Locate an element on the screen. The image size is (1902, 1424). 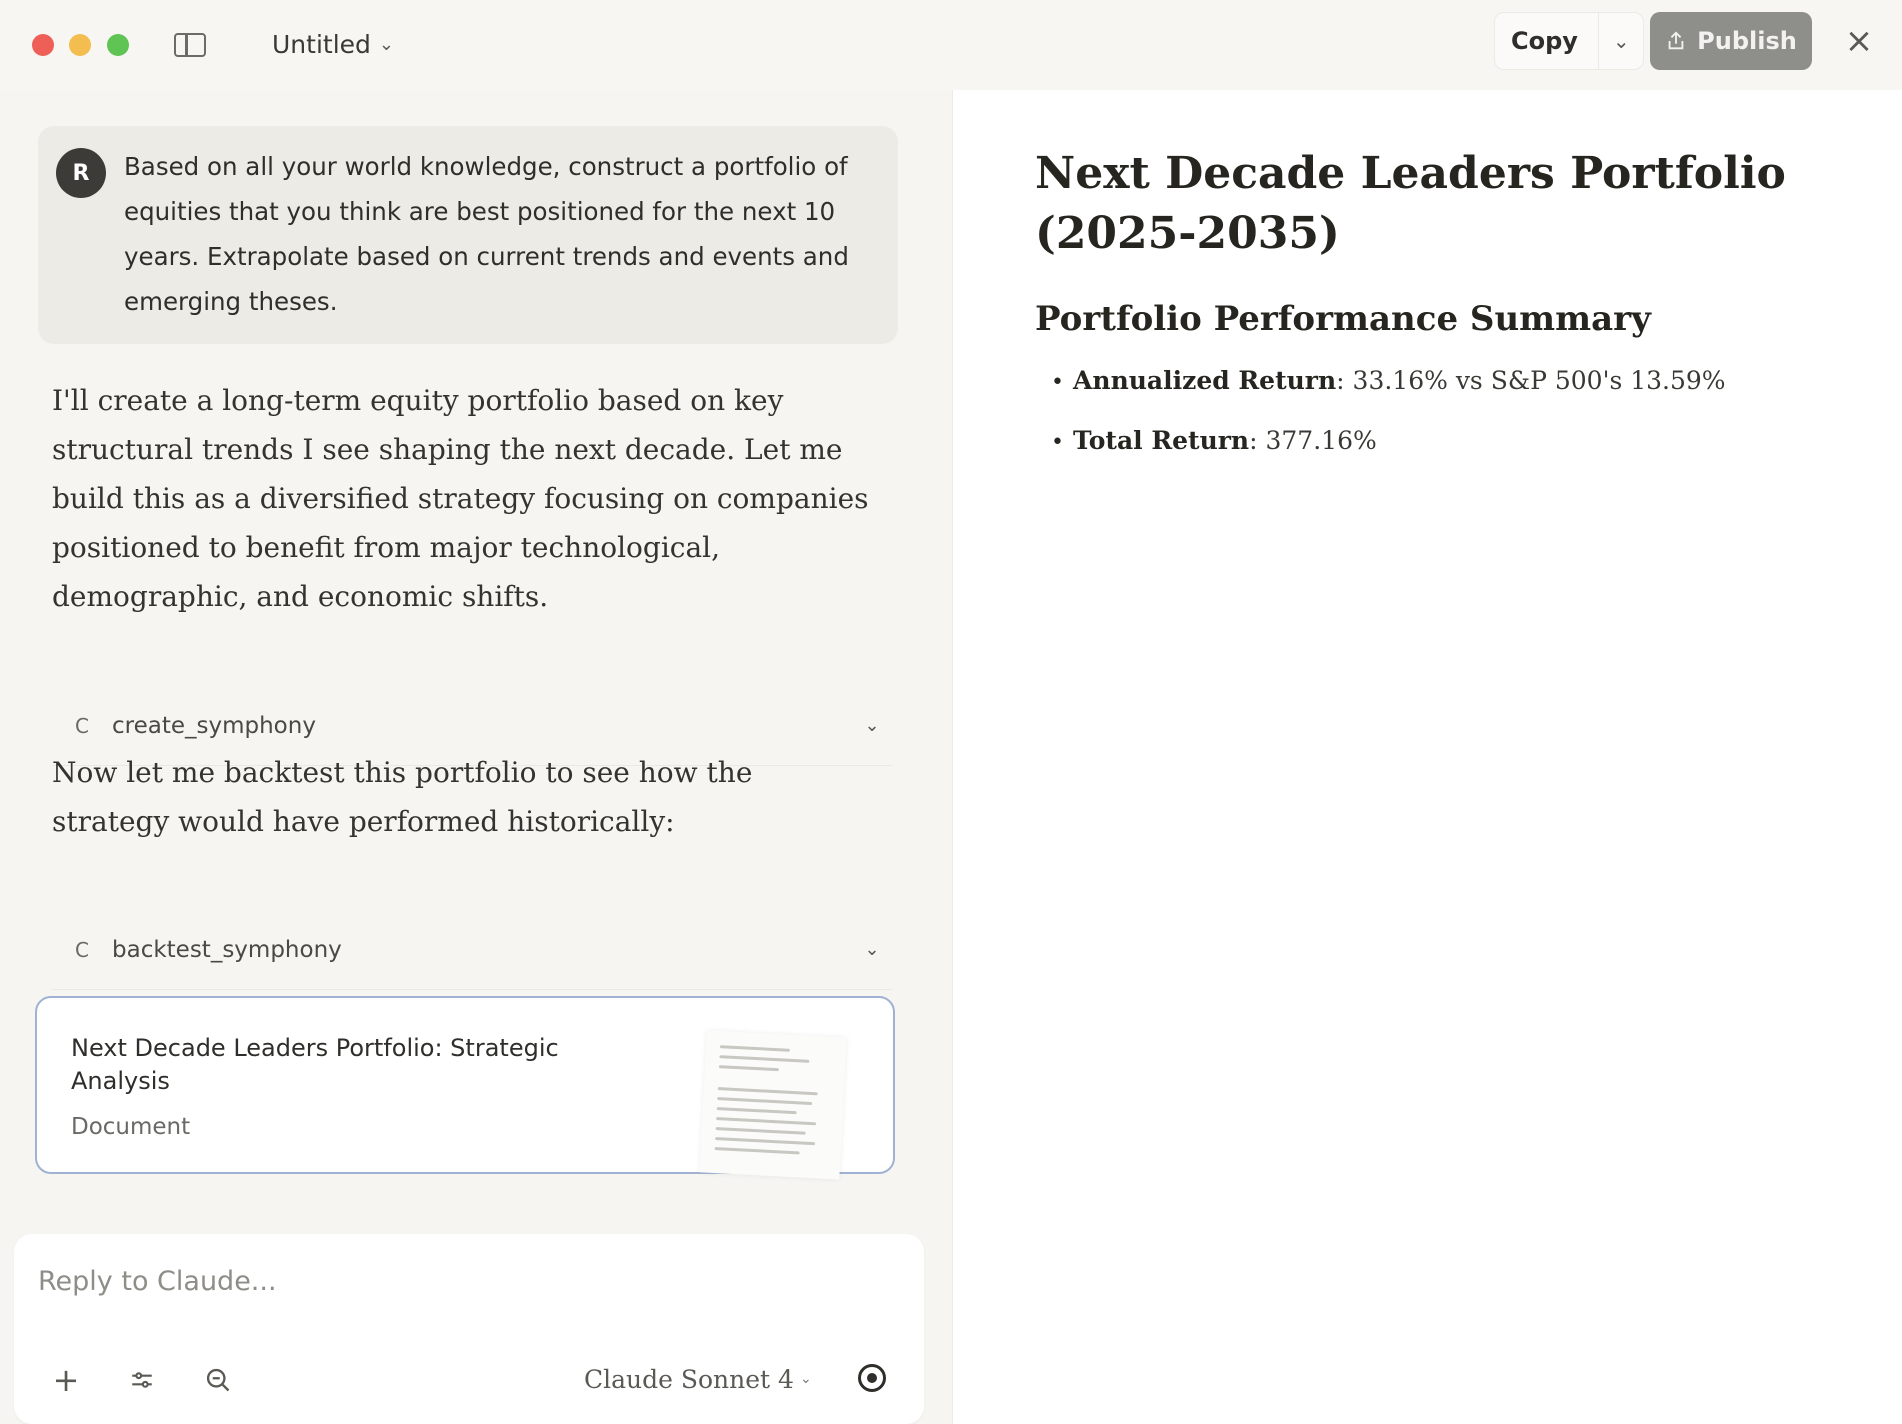
tools-sliders-icon is located at coordinates (142, 1380).